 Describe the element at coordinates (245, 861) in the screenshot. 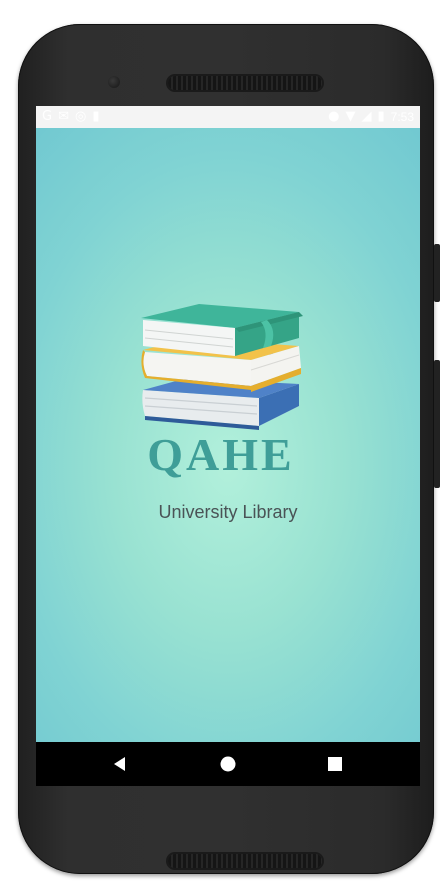

I see `bottom-speaker` at that location.